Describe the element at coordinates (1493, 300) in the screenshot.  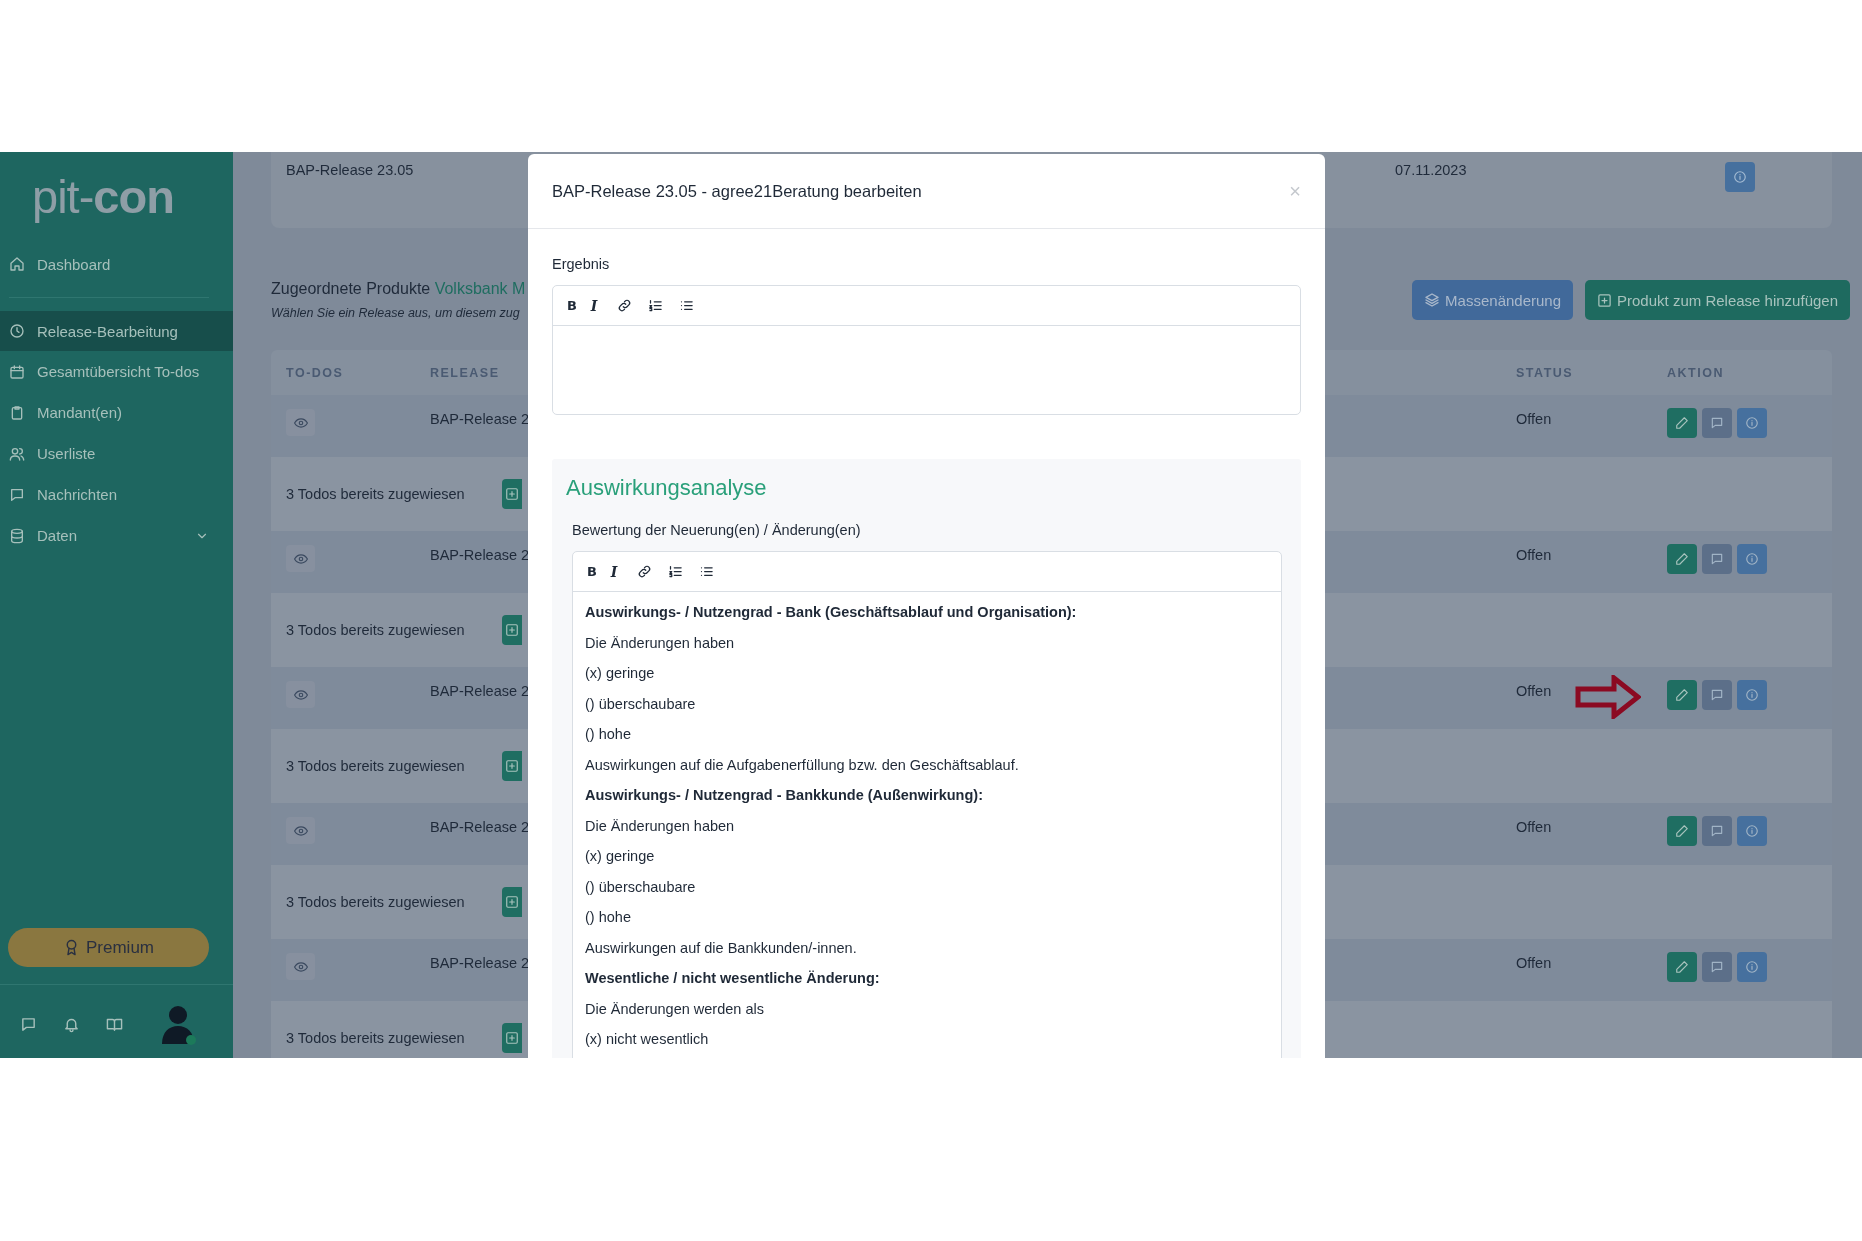
I see `bulk-edit-button: Massenänderung` at that location.